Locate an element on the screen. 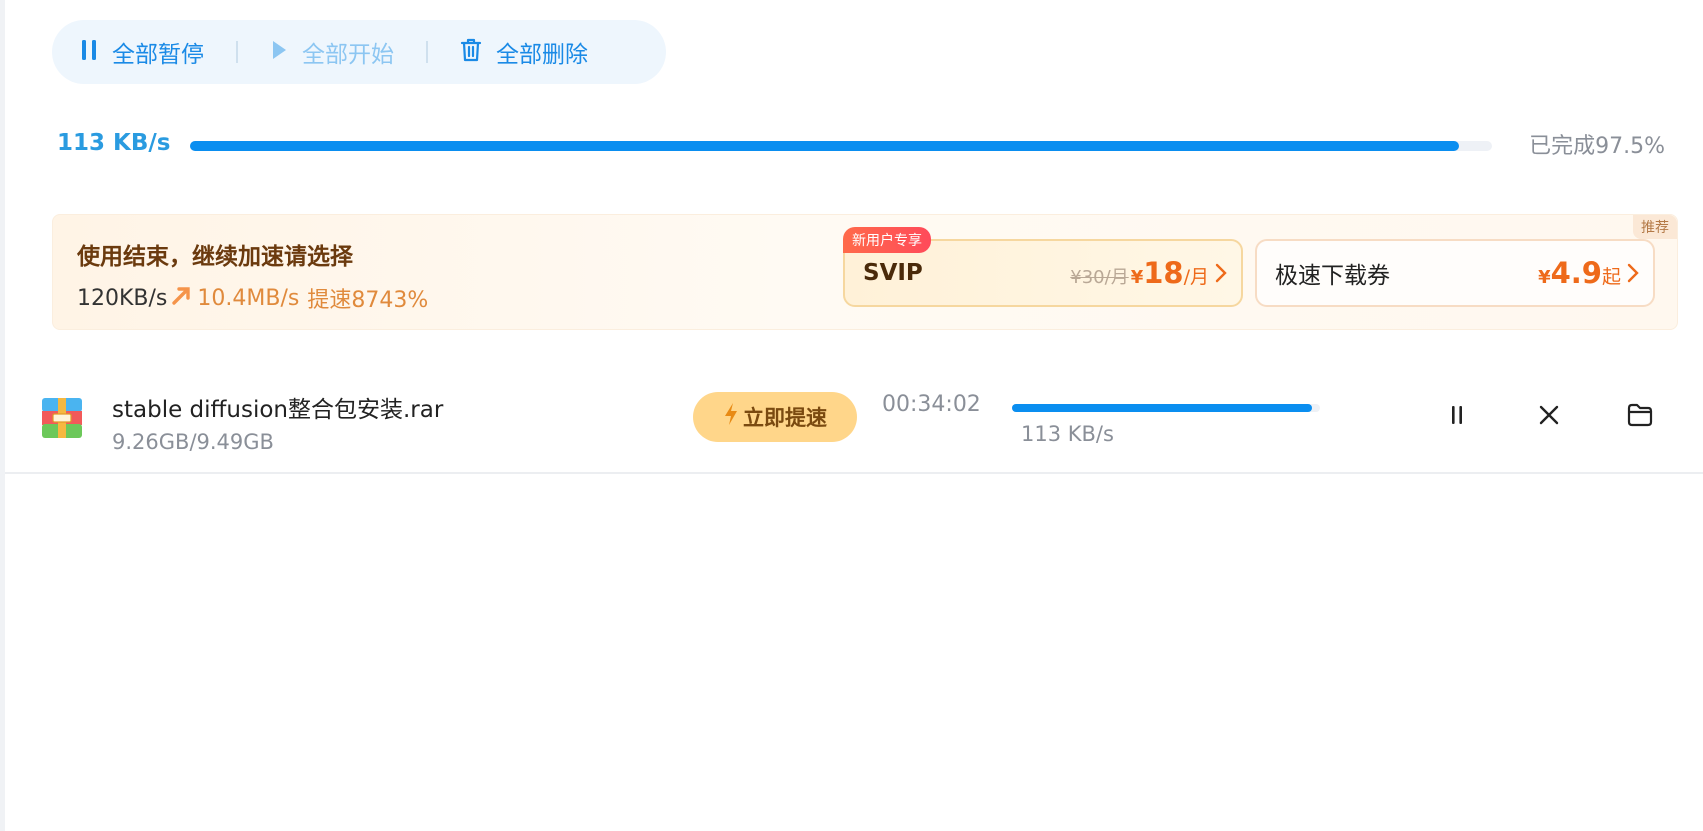  overall-speed: 113 KB/s is located at coordinates (114, 143).